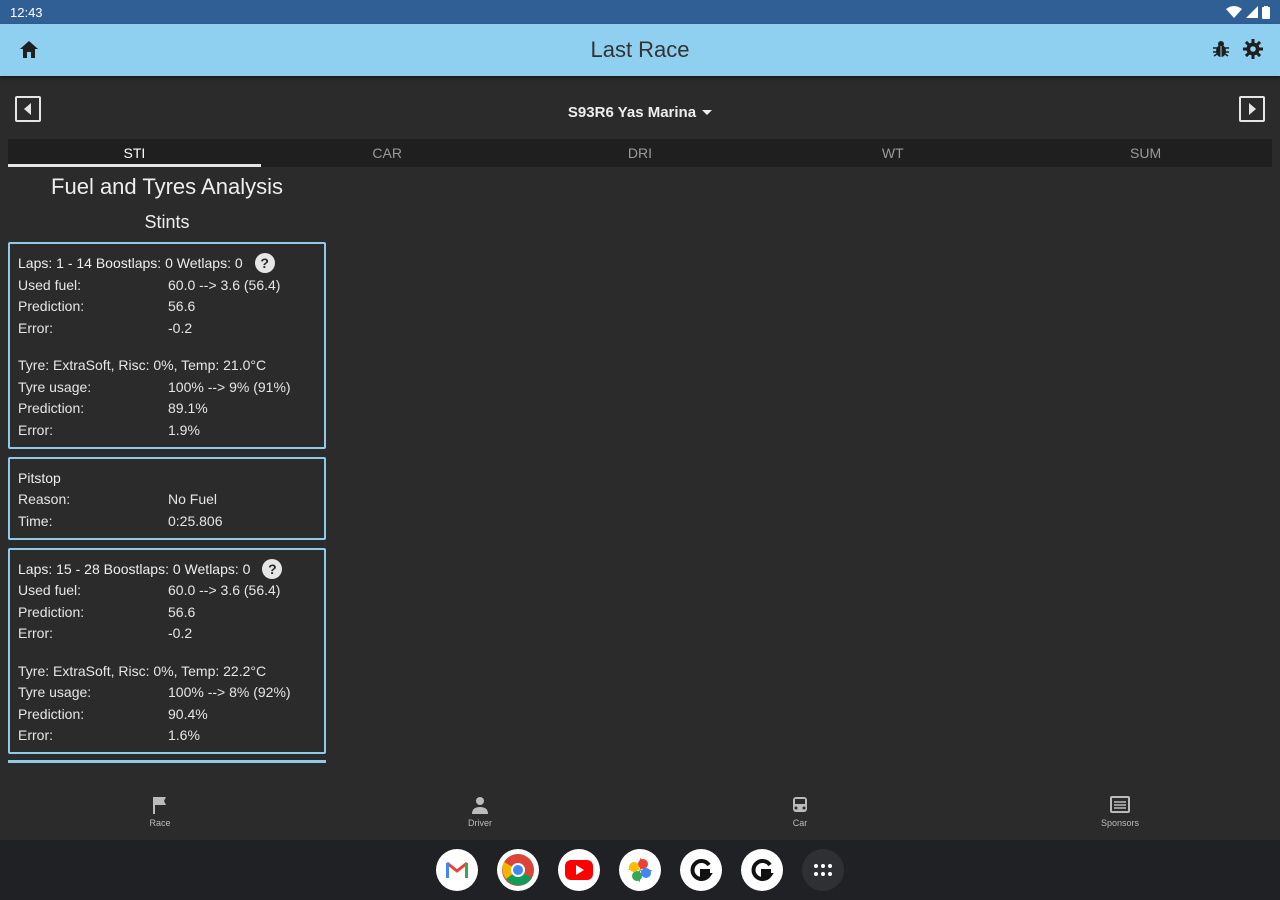 The height and width of the screenshot is (900, 1280). Describe the element at coordinates (154, 692) in the screenshot. I see `tyre-usage-row: Tyre usage: 100% --> 8% (92%)` at that location.